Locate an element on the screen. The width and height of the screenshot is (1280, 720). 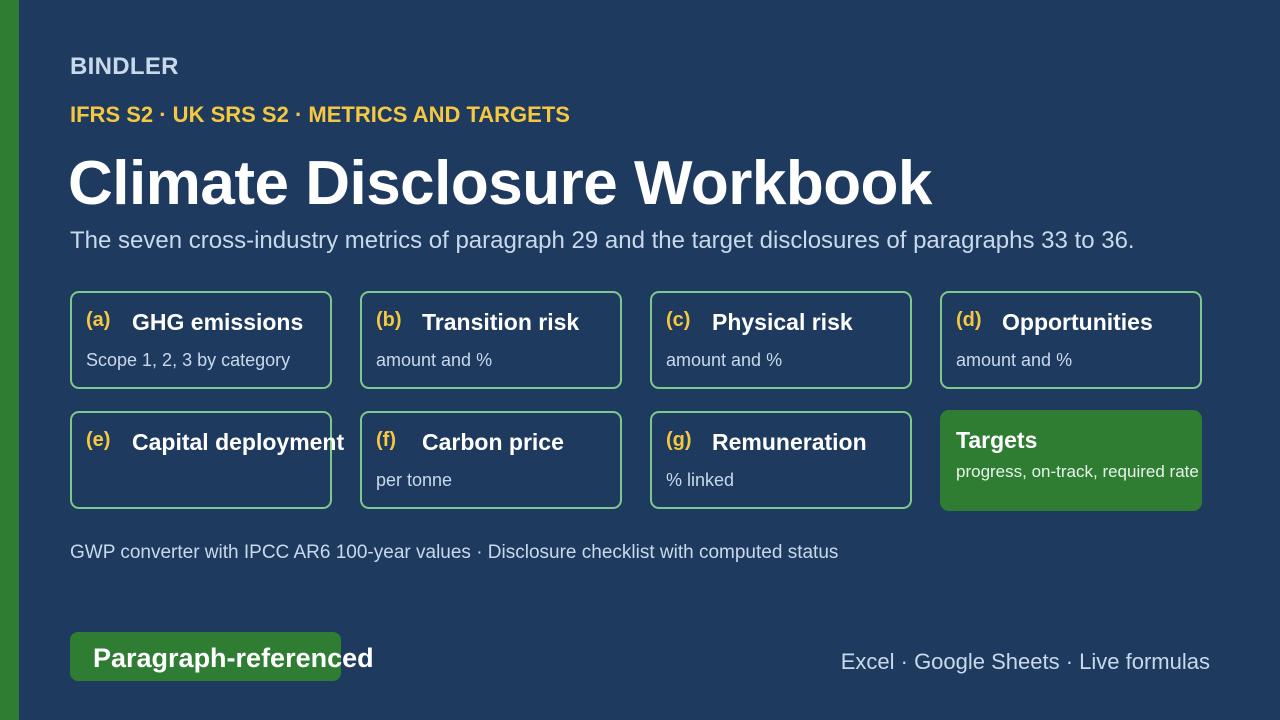
targets-description: progress, on-track, required rate is located at coordinates (1077, 471).